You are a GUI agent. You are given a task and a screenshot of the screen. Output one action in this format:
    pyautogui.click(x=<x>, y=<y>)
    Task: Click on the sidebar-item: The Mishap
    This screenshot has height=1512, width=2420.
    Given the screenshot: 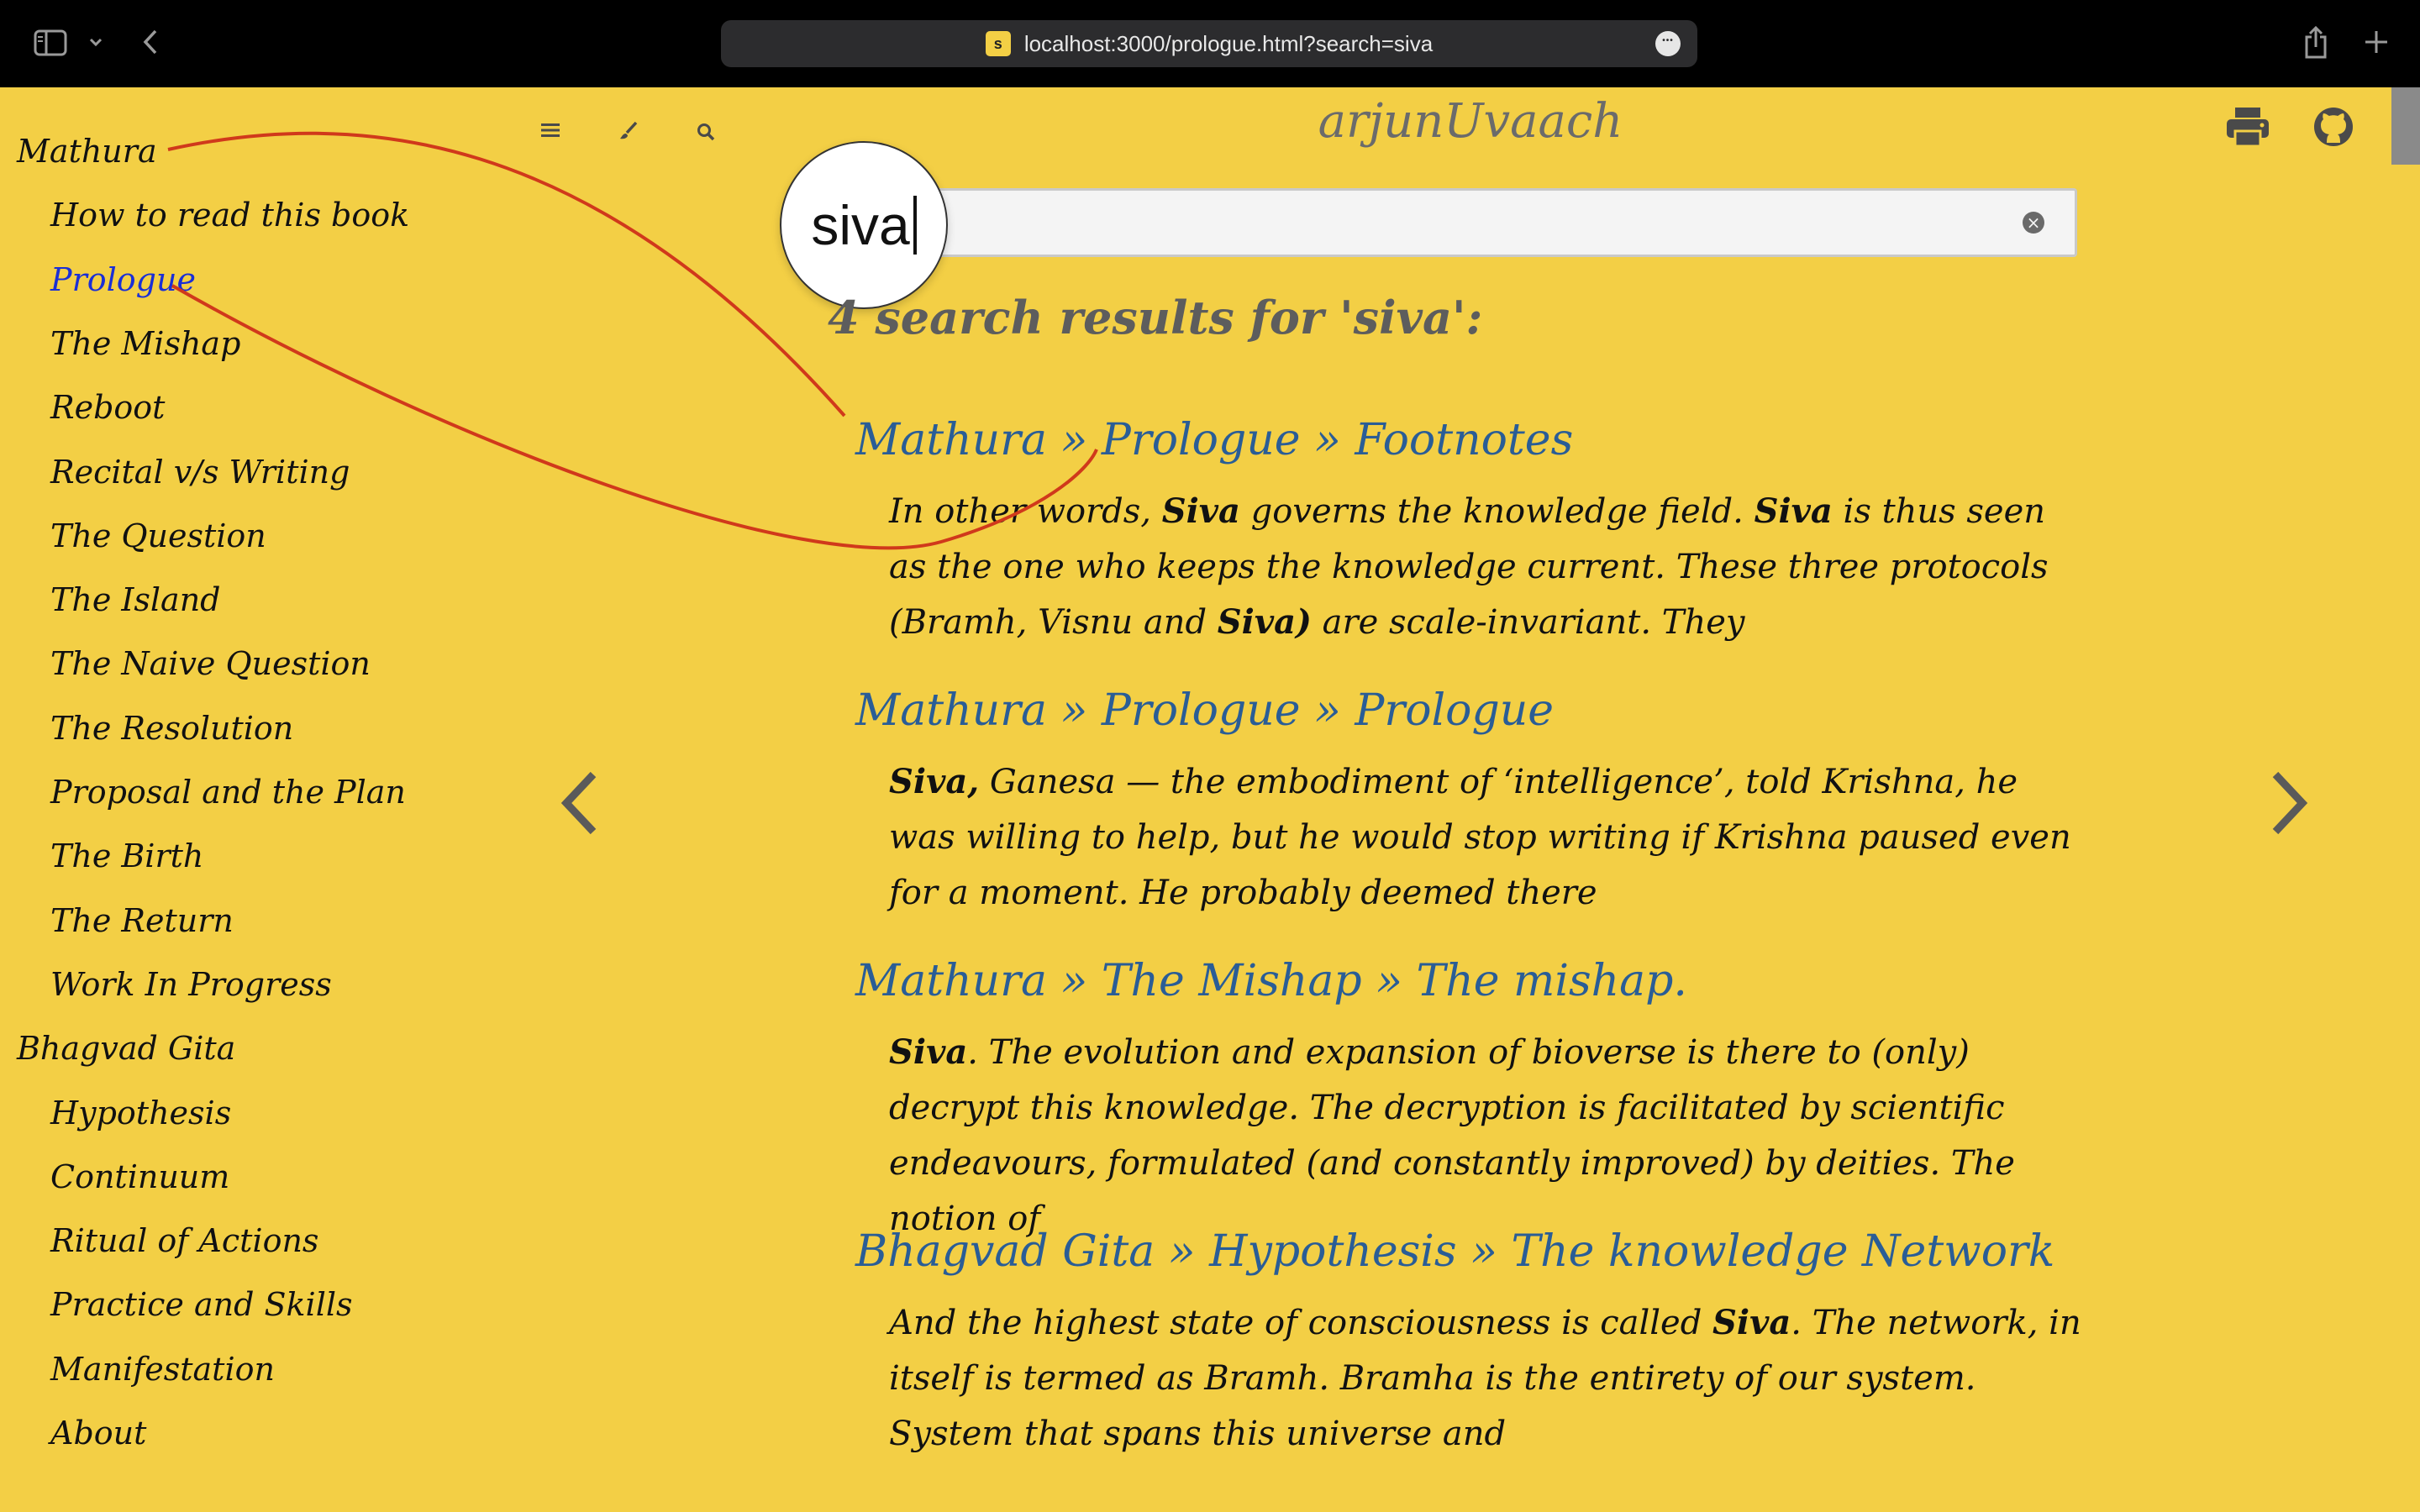 What is the action you would take?
    pyautogui.click(x=145, y=343)
    